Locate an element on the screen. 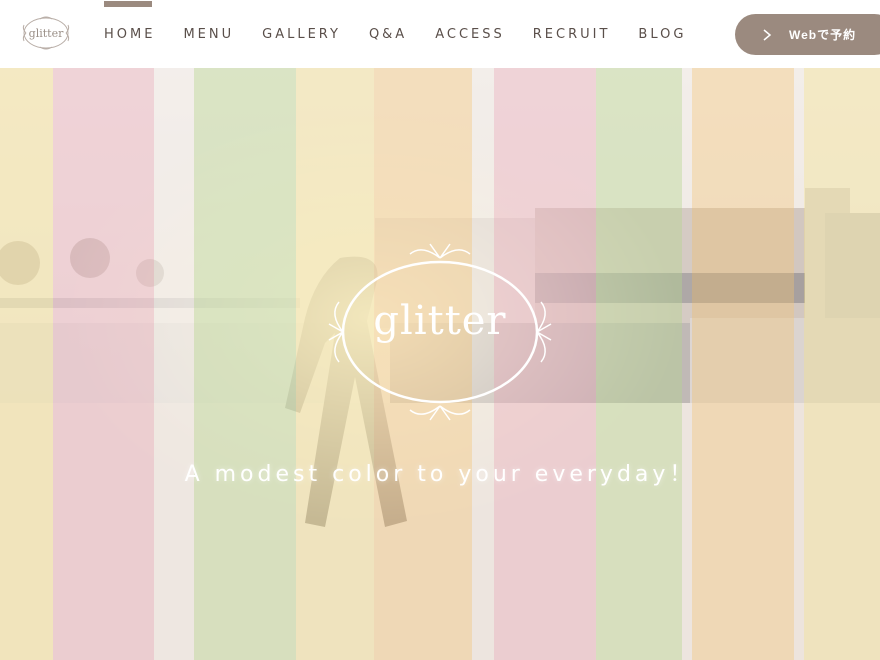  logo: glitter is located at coordinates (46, 33).